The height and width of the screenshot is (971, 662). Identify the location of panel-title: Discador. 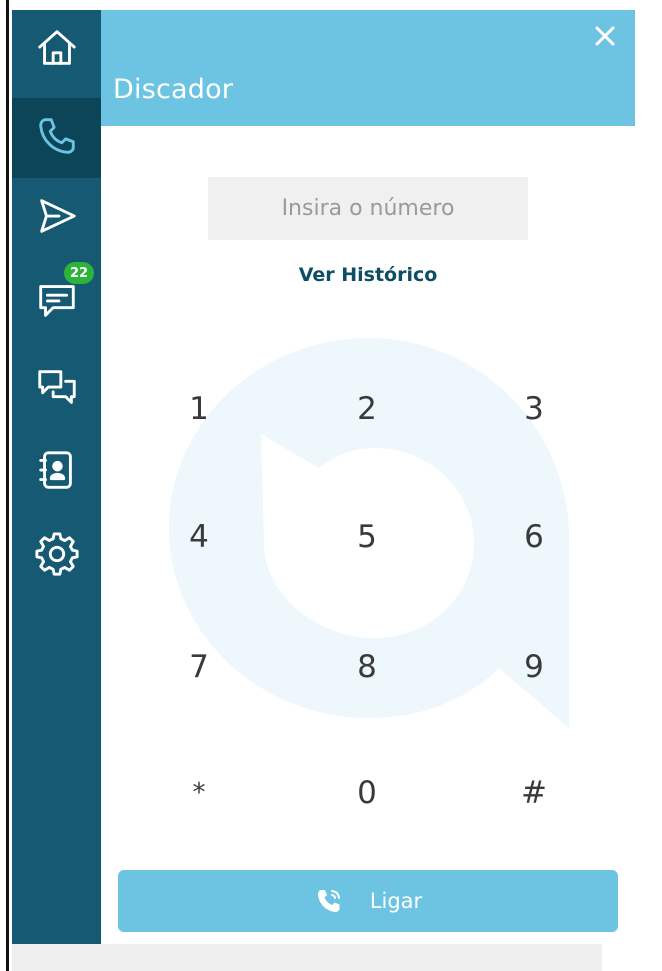
(173, 89).